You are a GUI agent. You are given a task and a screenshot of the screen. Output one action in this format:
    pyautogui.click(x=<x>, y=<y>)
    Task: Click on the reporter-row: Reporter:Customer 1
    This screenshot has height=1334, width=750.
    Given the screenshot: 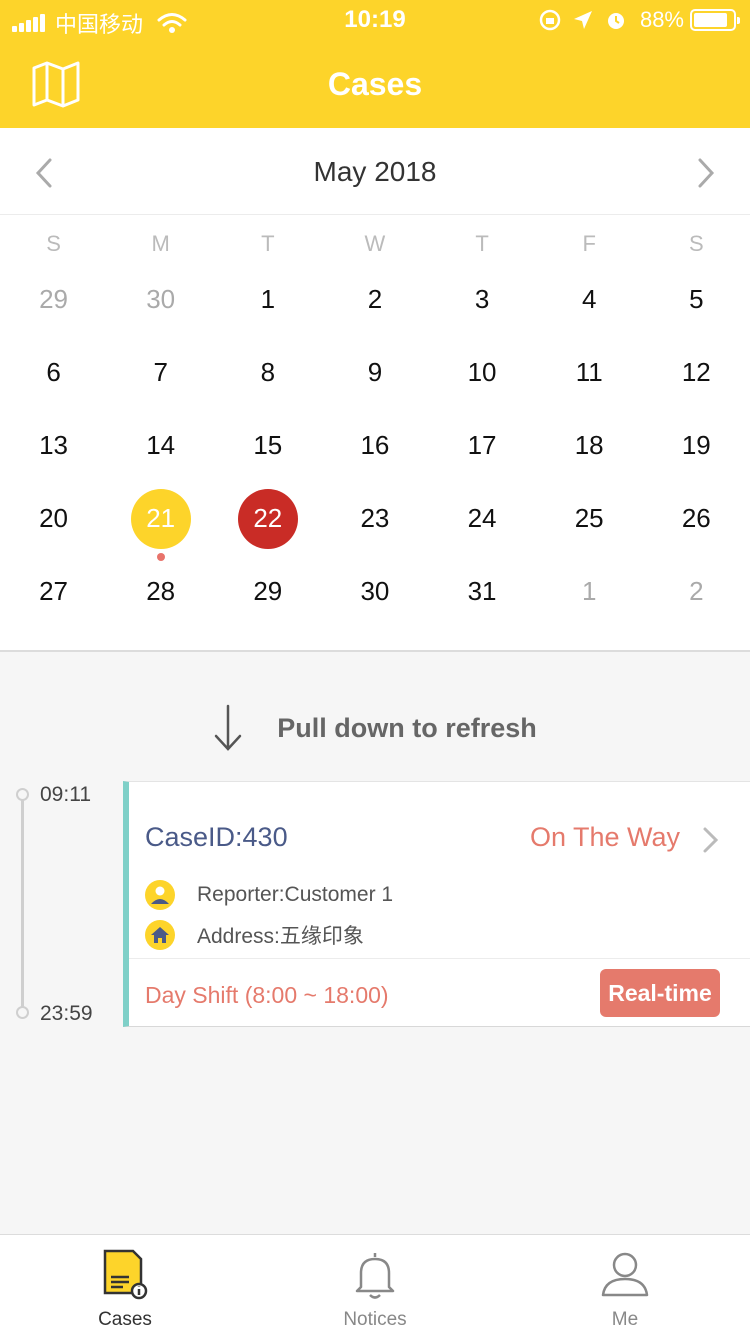 What is the action you would take?
    pyautogui.click(x=269, y=895)
    